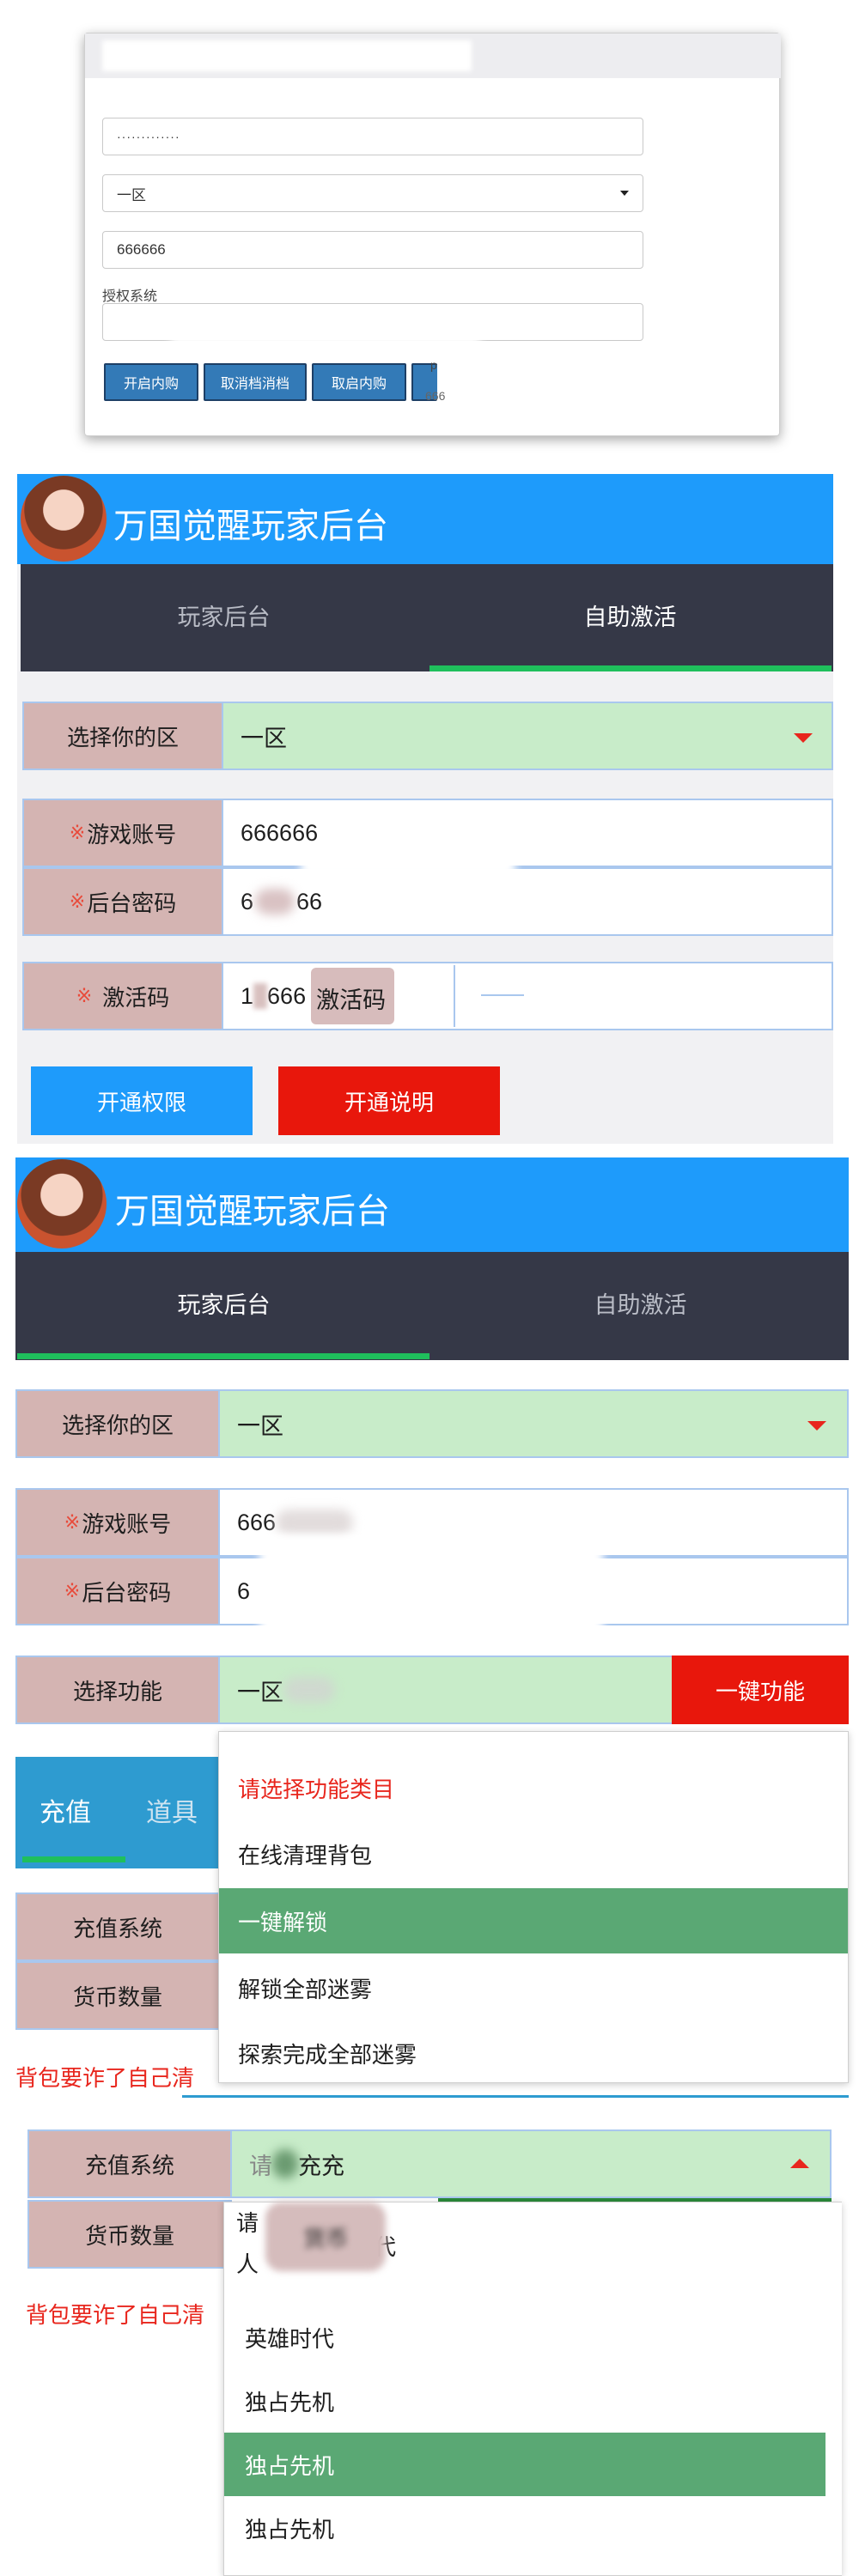 The image size is (859, 2576). I want to click on code-value: 666, so click(287, 995).